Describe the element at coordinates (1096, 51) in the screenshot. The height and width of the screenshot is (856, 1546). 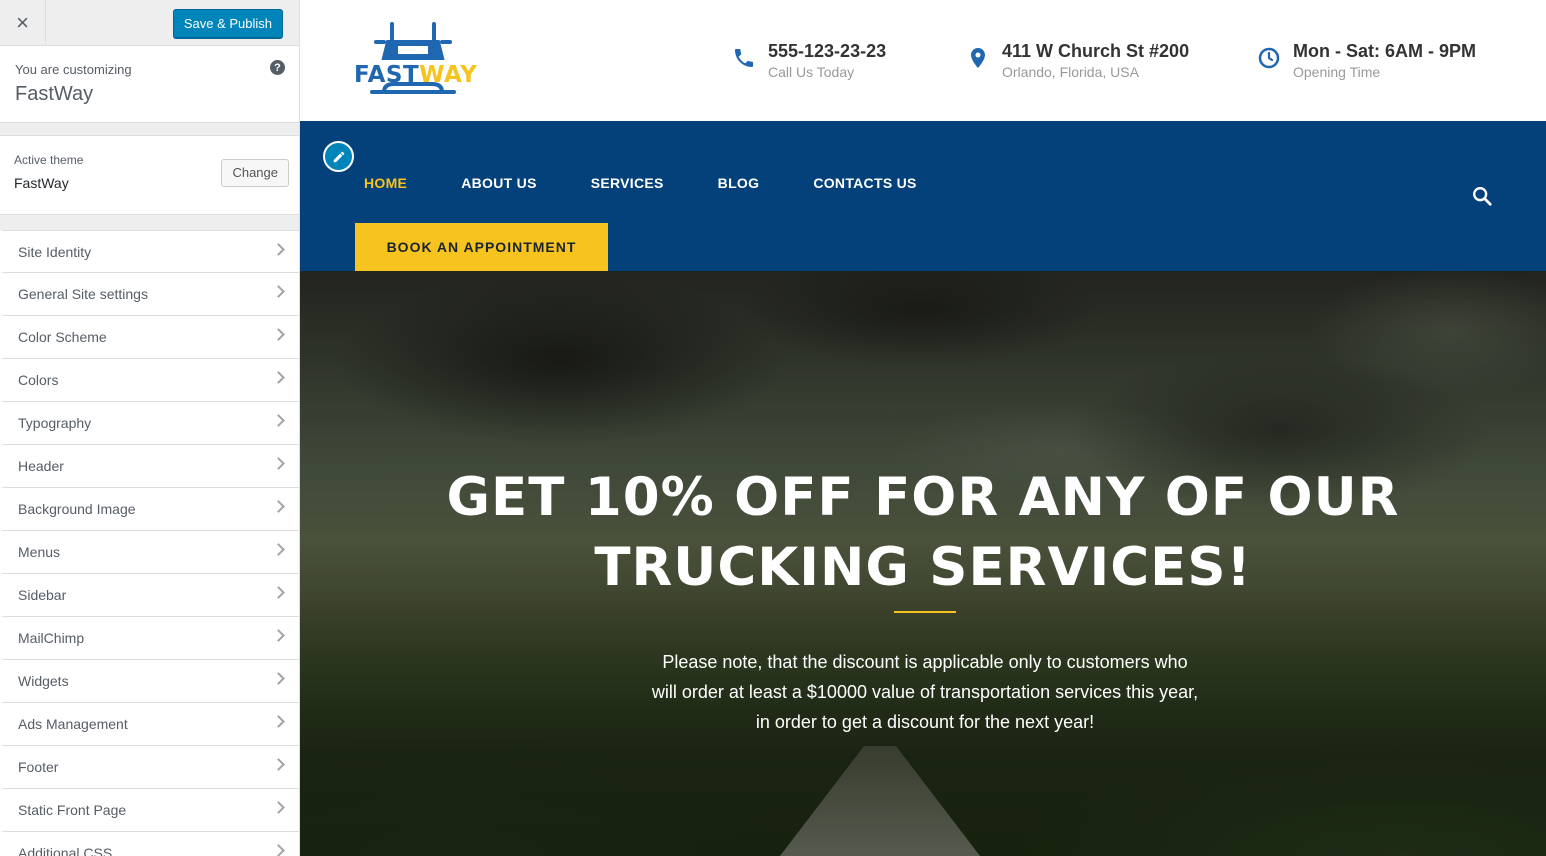
I see `address-line: 411 W Church St #200` at that location.